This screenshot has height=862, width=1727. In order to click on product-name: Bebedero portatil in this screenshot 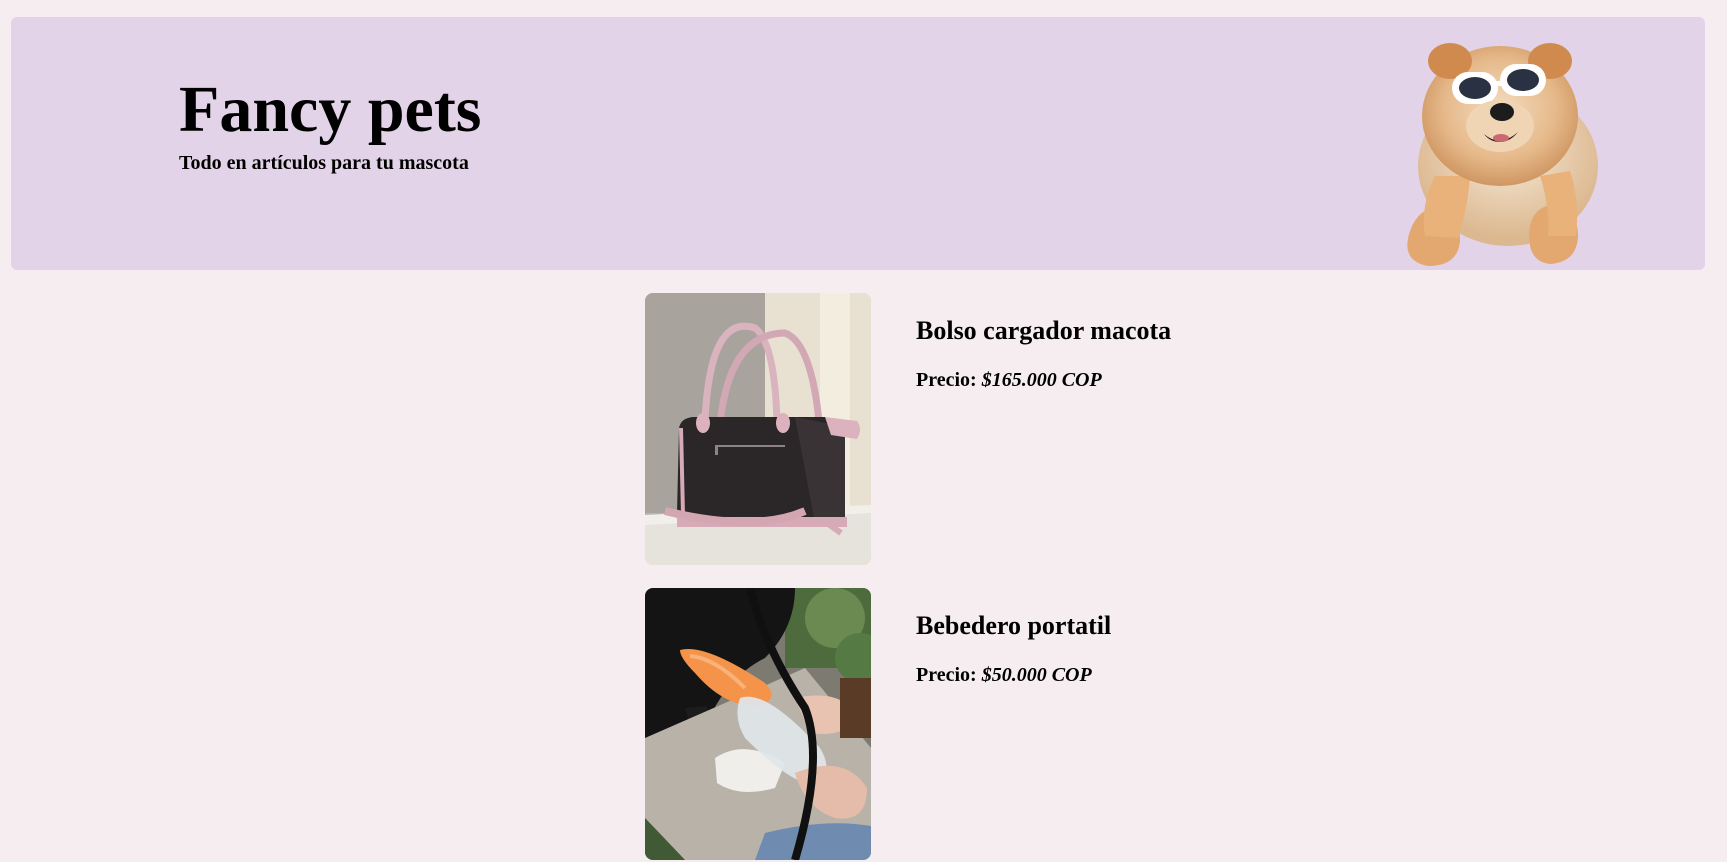, I will do `click(1014, 625)`.